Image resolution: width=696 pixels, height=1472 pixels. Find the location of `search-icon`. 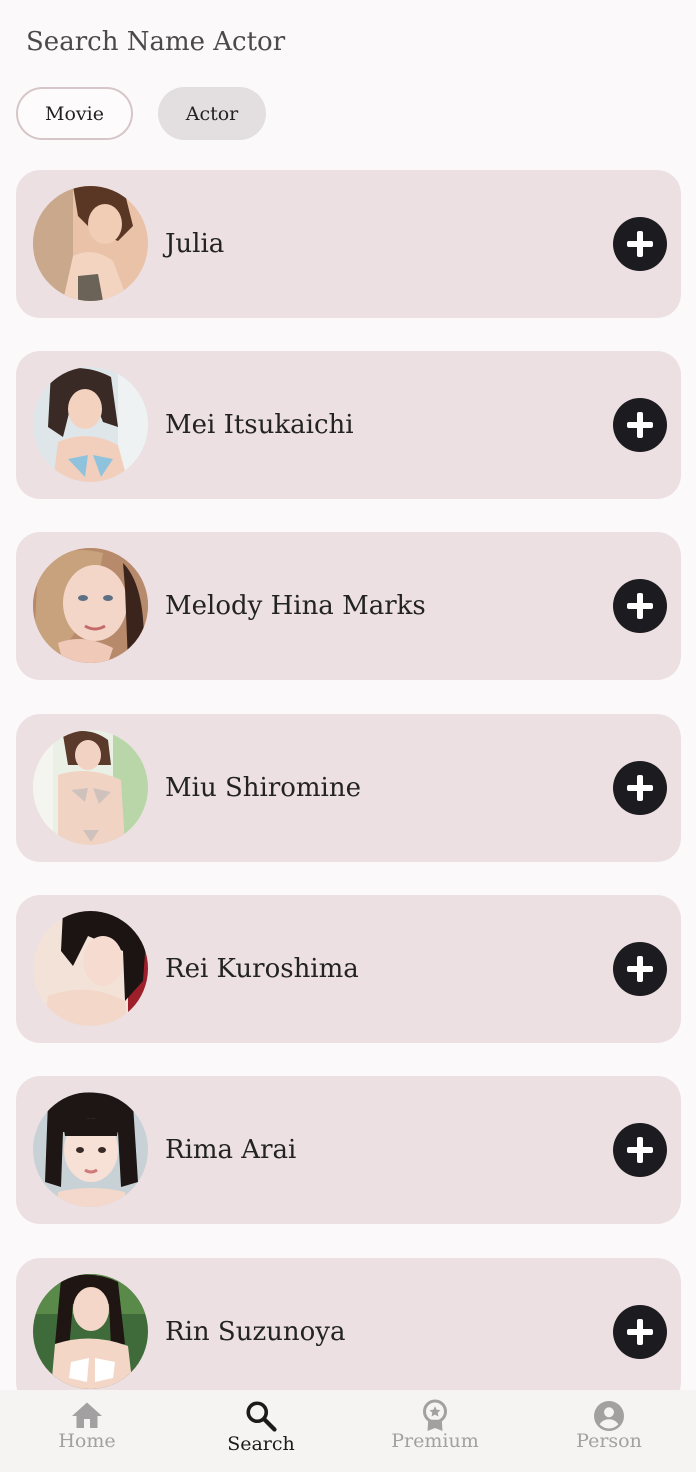

search-icon is located at coordinates (261, 1416).